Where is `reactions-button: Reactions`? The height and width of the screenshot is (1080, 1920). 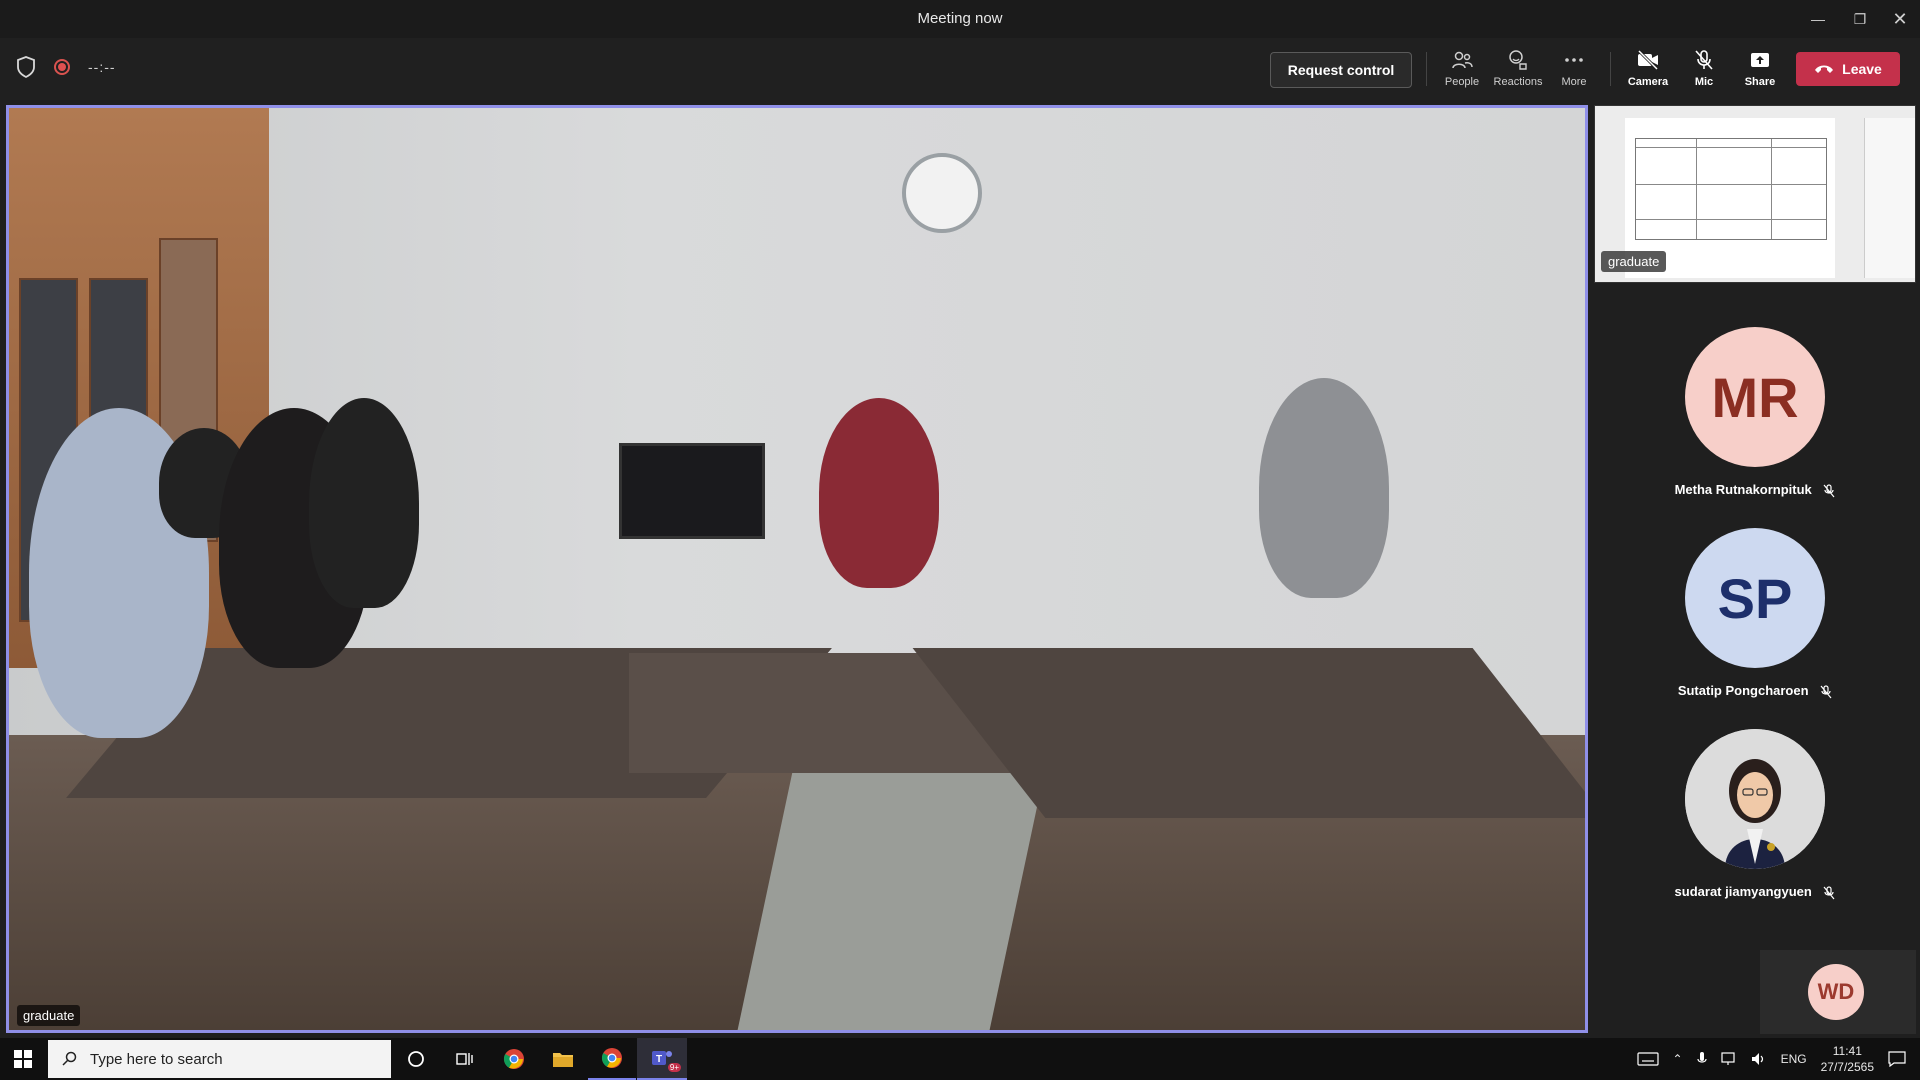
reactions-button: Reactions is located at coordinates (1518, 71).